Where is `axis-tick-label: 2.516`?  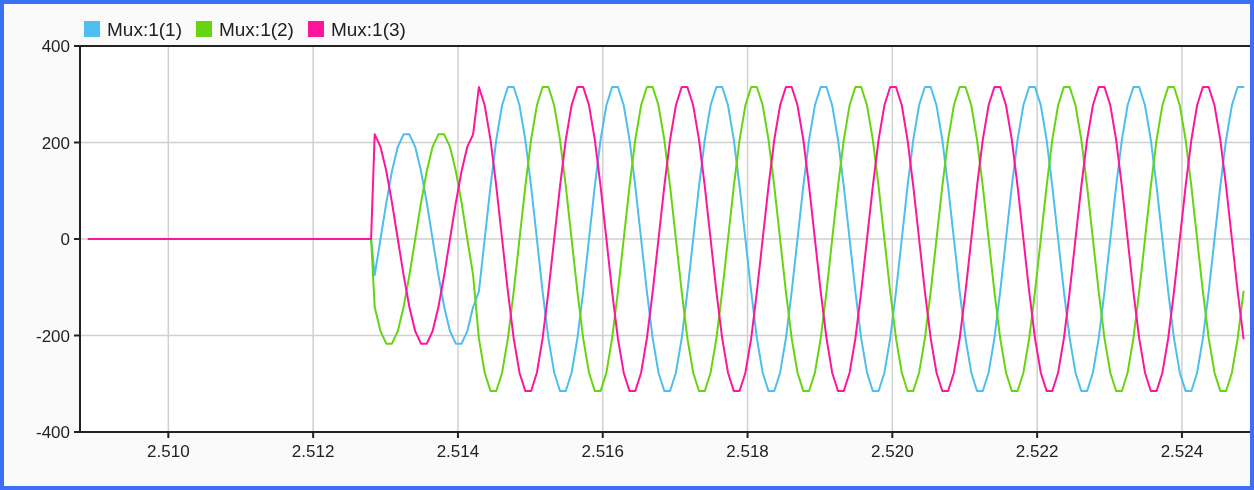 axis-tick-label: 2.516 is located at coordinates (602, 451).